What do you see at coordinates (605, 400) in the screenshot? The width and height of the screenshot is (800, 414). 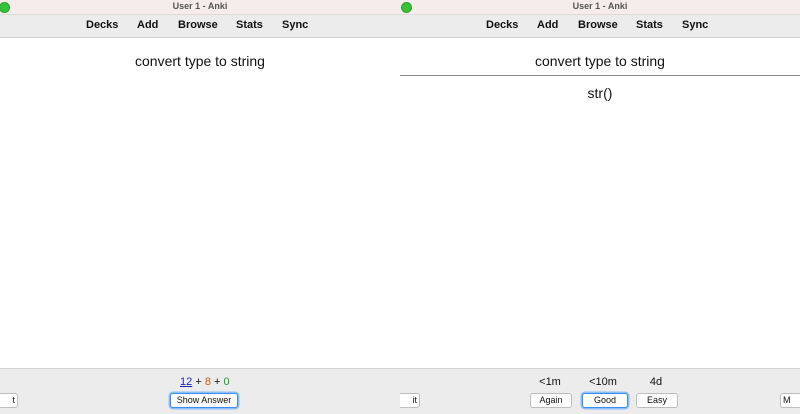 I see `good-button: Good` at bounding box center [605, 400].